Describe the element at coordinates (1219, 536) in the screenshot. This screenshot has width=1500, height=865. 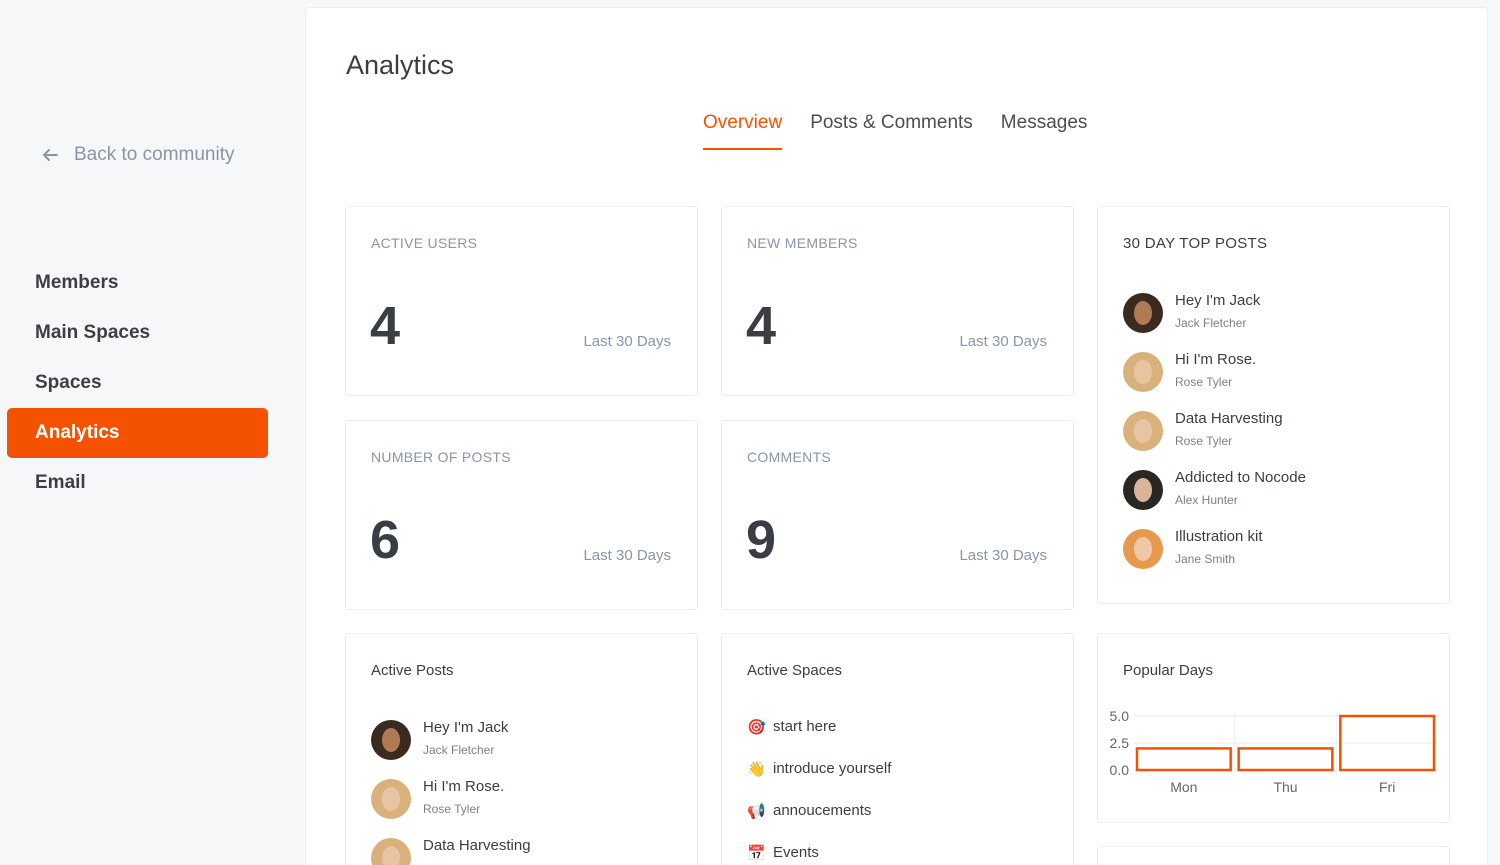
I see `post-title: Illustration kit` at that location.